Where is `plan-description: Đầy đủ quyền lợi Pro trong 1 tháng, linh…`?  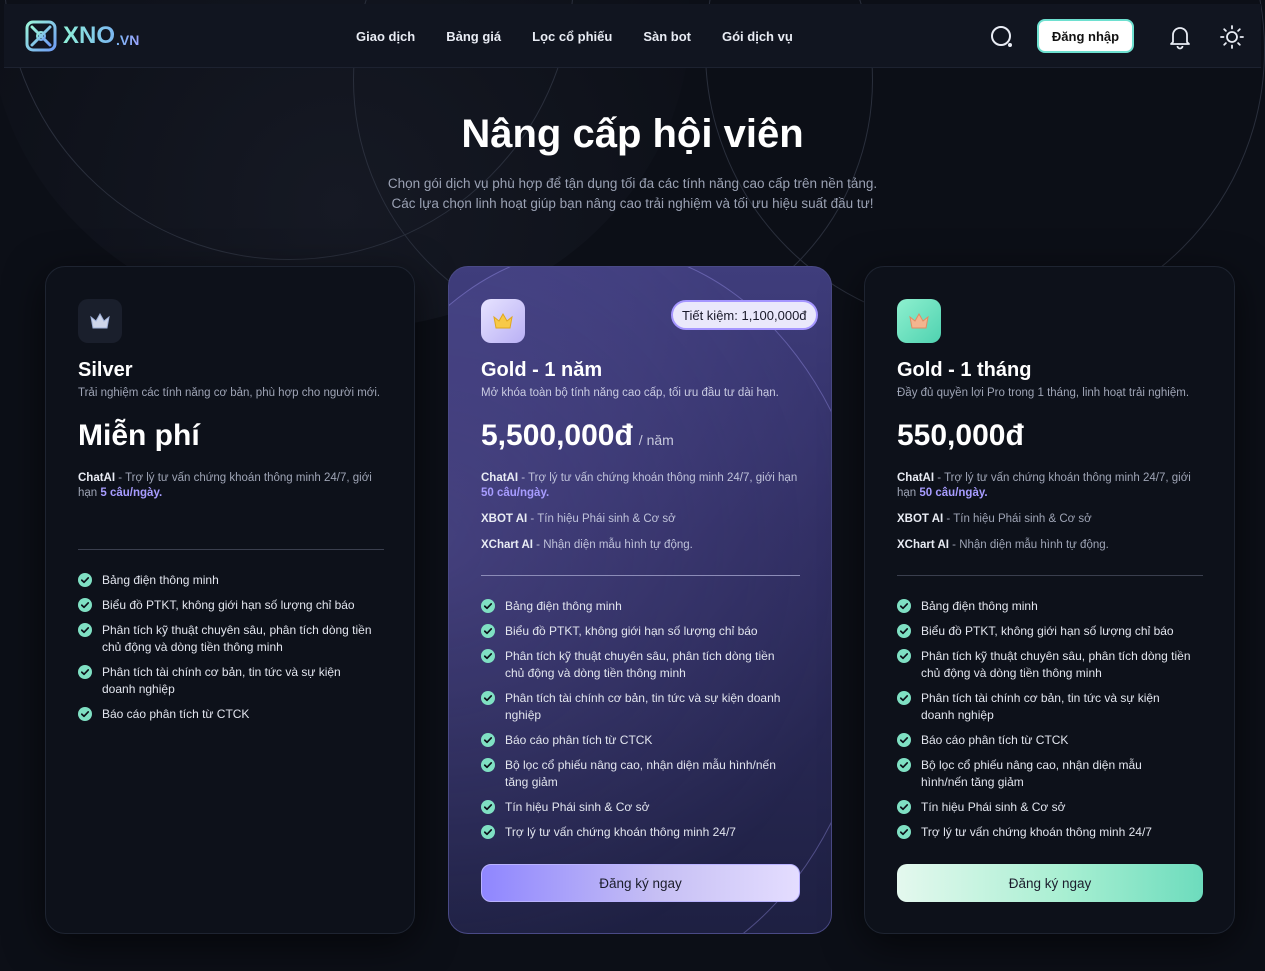 plan-description: Đầy đủ quyền lợi Pro trong 1 tháng, linh… is located at coordinates (1043, 393).